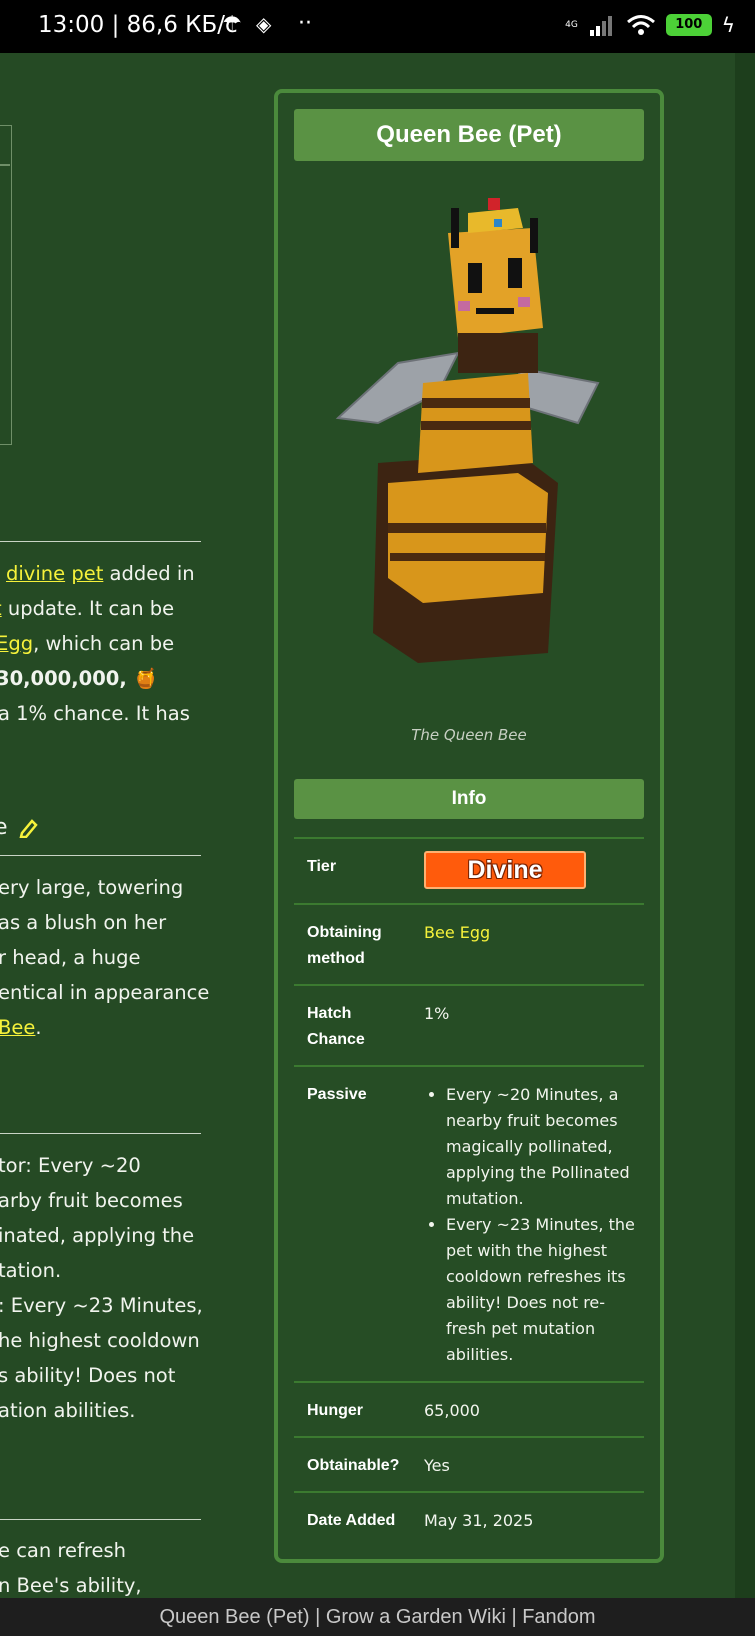  Describe the element at coordinates (437, 1465) in the screenshot. I see `row-value: Yes` at that location.